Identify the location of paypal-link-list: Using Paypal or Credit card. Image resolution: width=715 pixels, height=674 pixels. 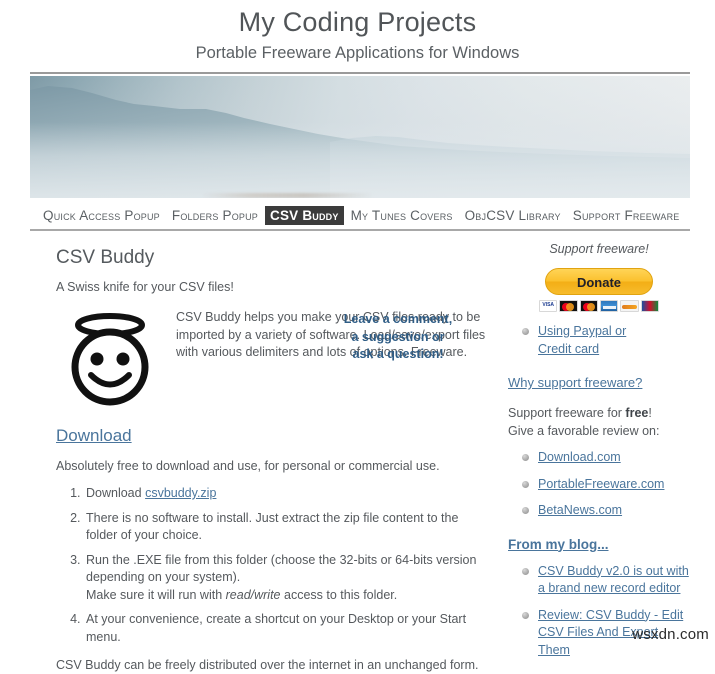
(599, 340).